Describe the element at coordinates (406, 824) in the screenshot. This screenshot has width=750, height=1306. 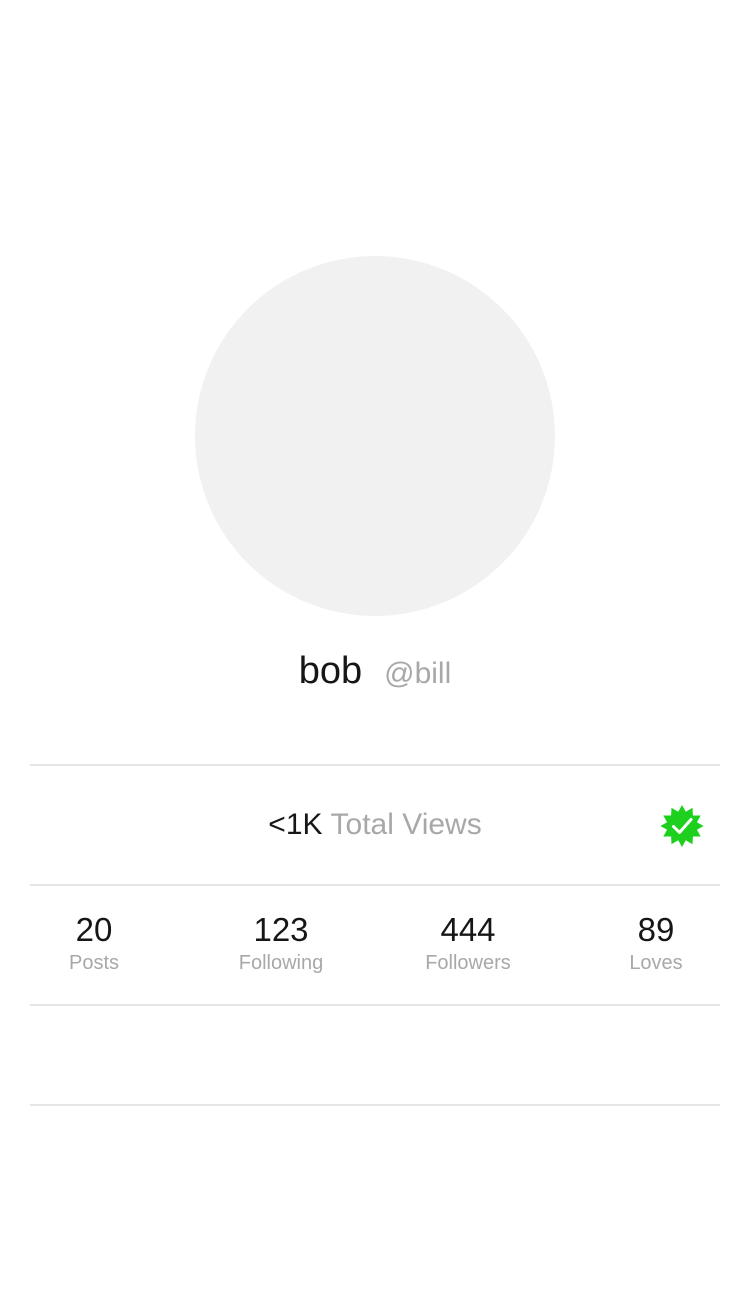
I see `total-views-label: Total Views` at that location.